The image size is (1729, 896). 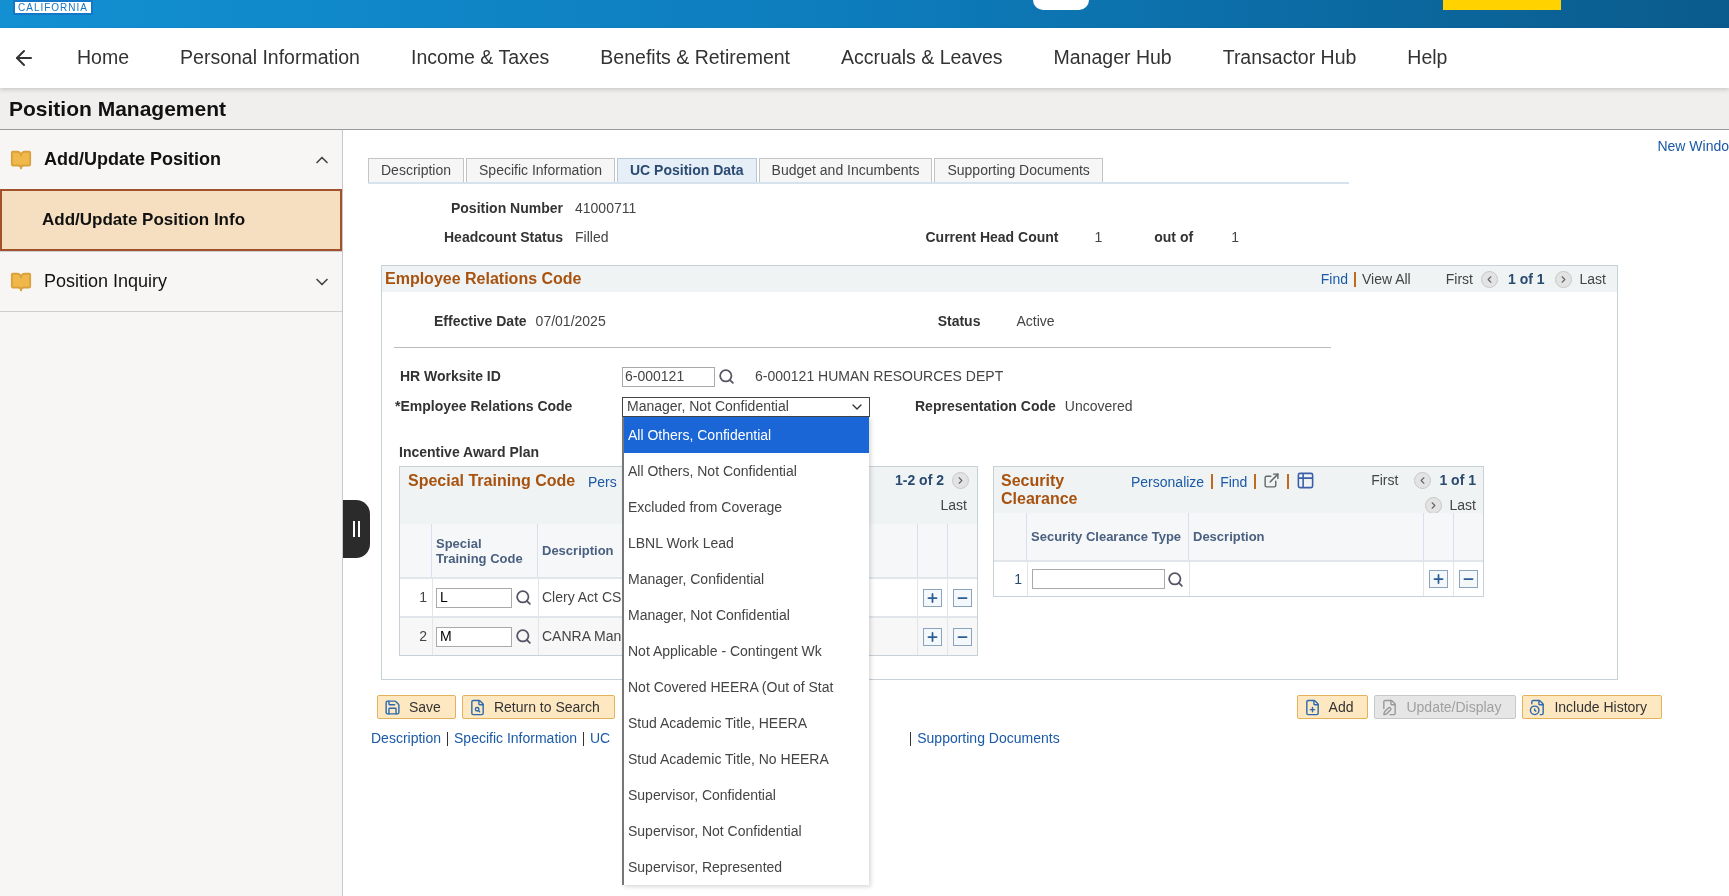 I want to click on nav-link: Manager Hub, so click(x=1112, y=58).